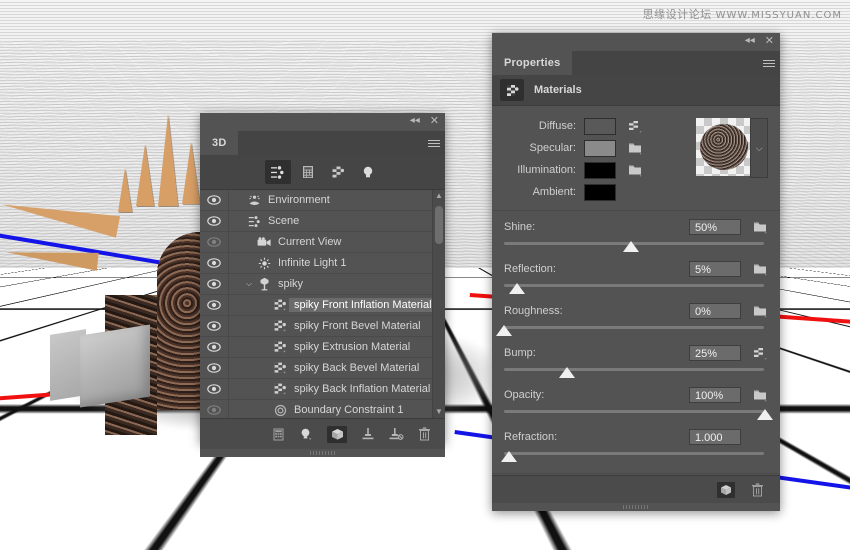 The width and height of the screenshot is (850, 550). Describe the element at coordinates (337, 326) in the screenshot. I see `scene-tree-row-body: spiky Front Bevel Material` at that location.